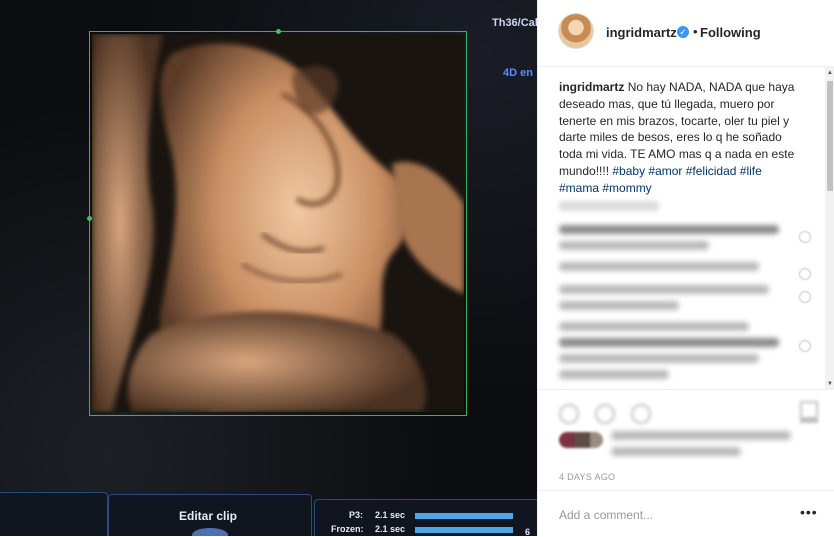 The height and width of the screenshot is (537, 834). I want to click on following-button: Following, so click(730, 32).